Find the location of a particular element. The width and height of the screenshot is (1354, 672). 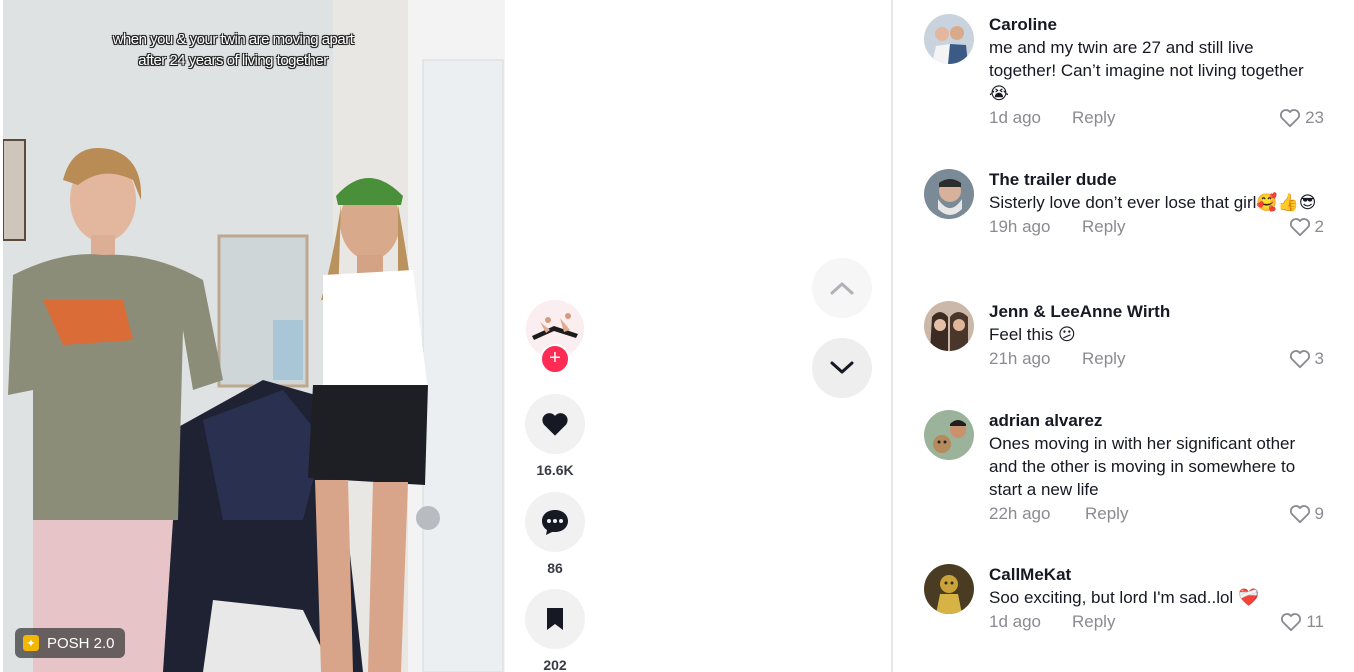

effect-label: POSH 2.0 is located at coordinates (81, 643).